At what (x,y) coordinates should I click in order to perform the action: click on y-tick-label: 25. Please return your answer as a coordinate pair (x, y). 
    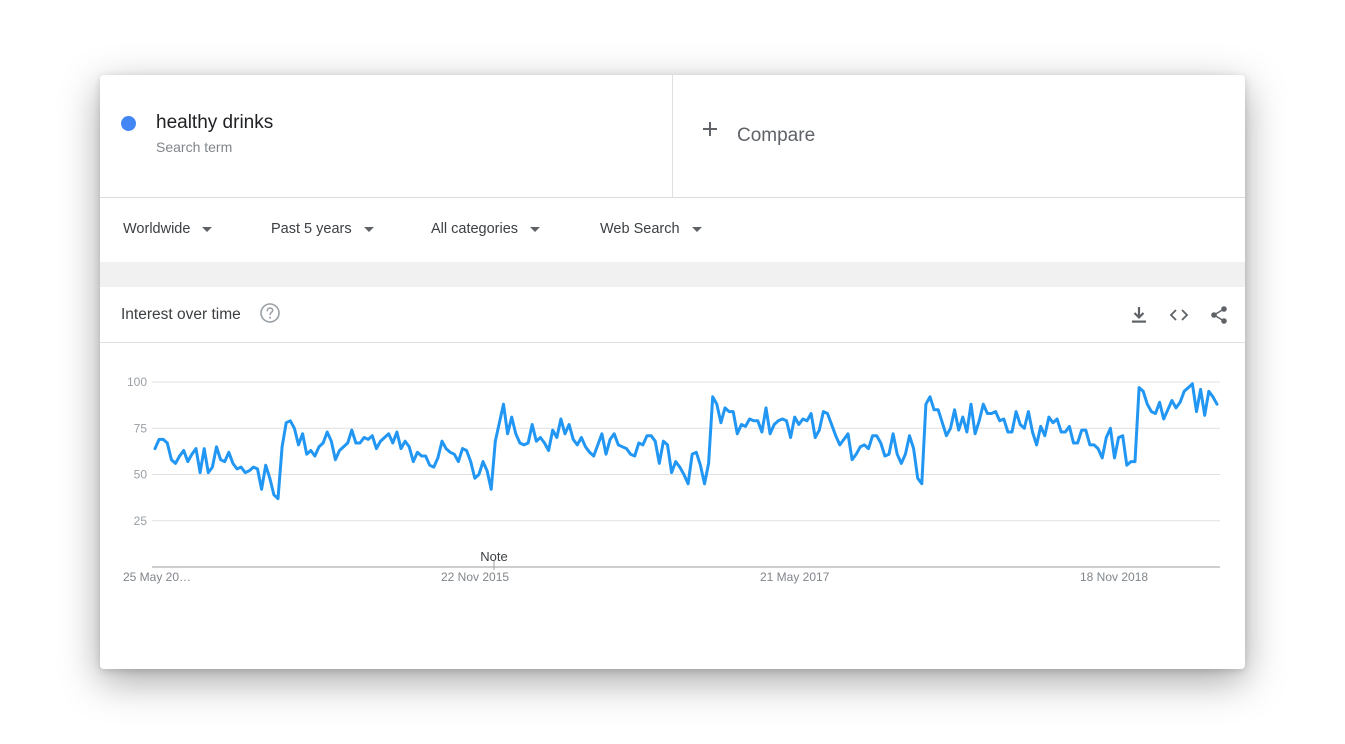
    Looking at the image, I should click on (141, 521).